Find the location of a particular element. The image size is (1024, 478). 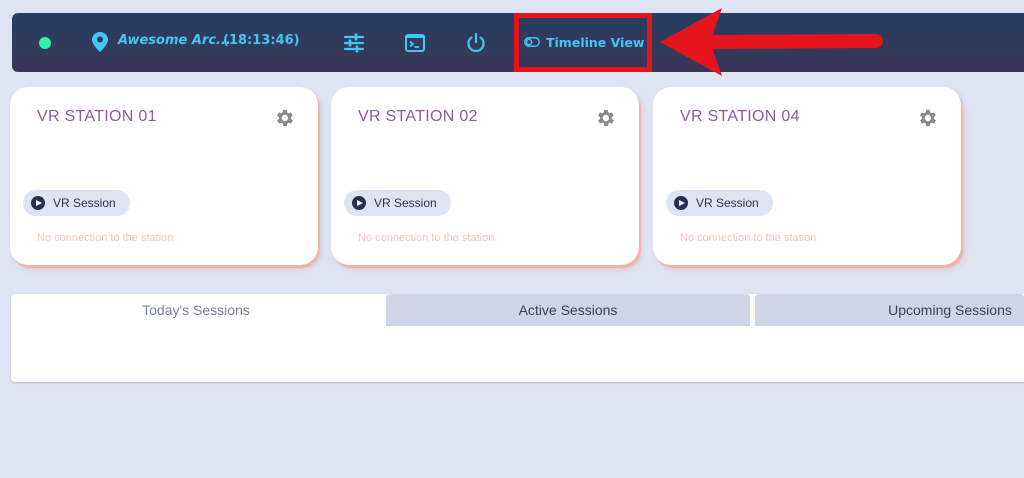

station-title: VR STATION 04 is located at coordinates (740, 116).